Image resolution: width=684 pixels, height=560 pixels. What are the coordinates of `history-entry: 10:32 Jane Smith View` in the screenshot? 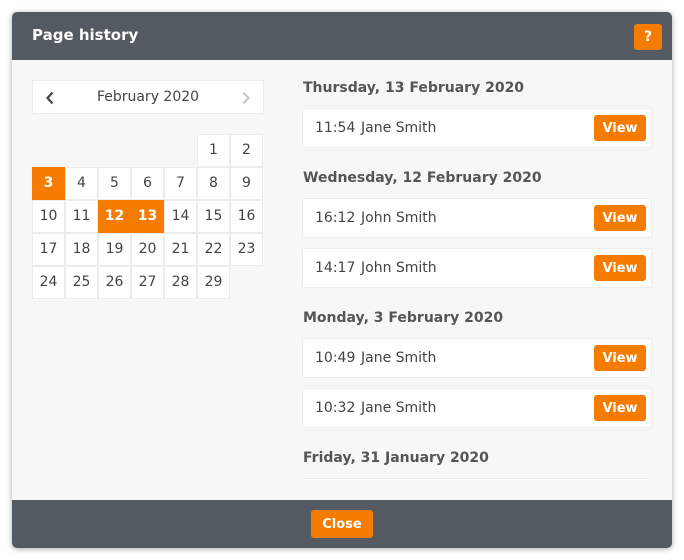 It's located at (477, 408).